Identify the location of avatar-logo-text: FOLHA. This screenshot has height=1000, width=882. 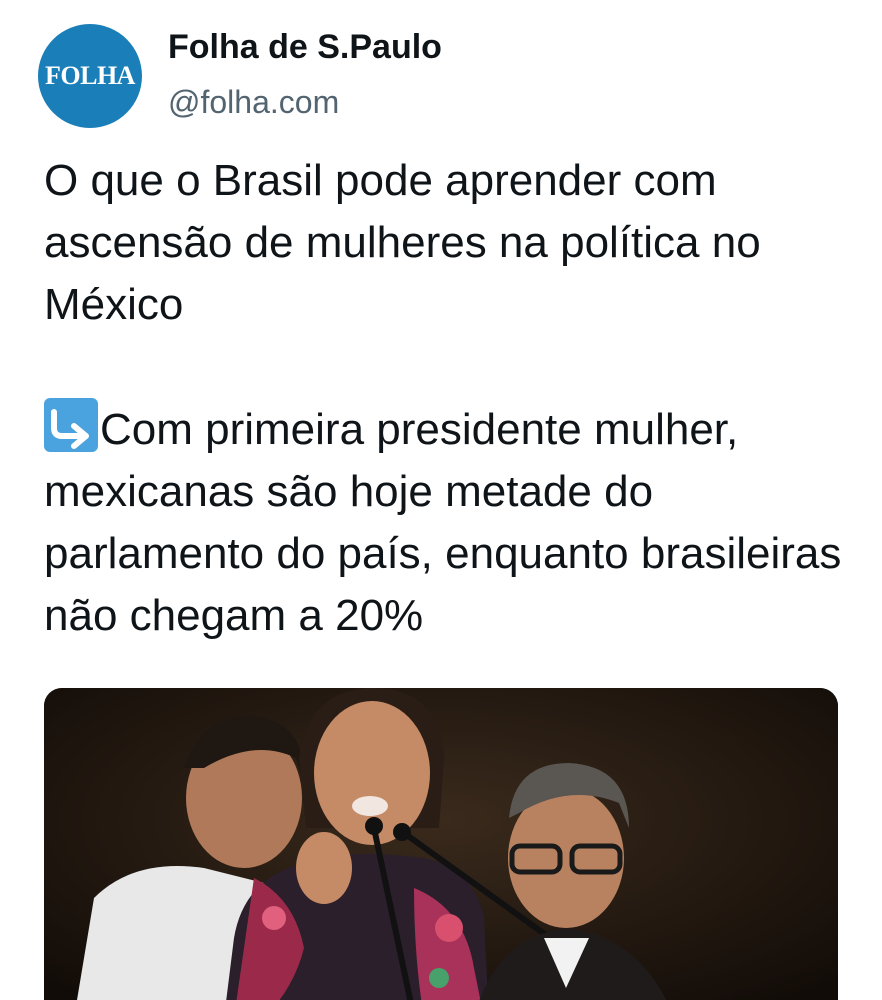
(90, 75).